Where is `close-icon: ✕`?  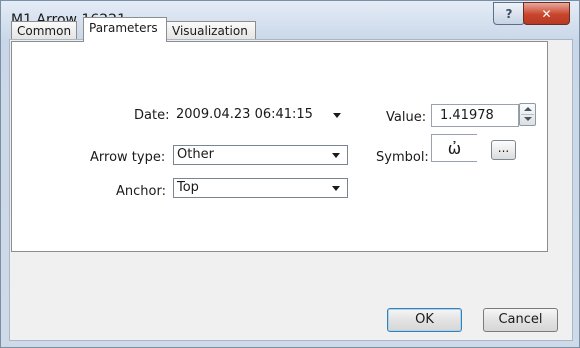 close-icon: ✕ is located at coordinates (546, 13).